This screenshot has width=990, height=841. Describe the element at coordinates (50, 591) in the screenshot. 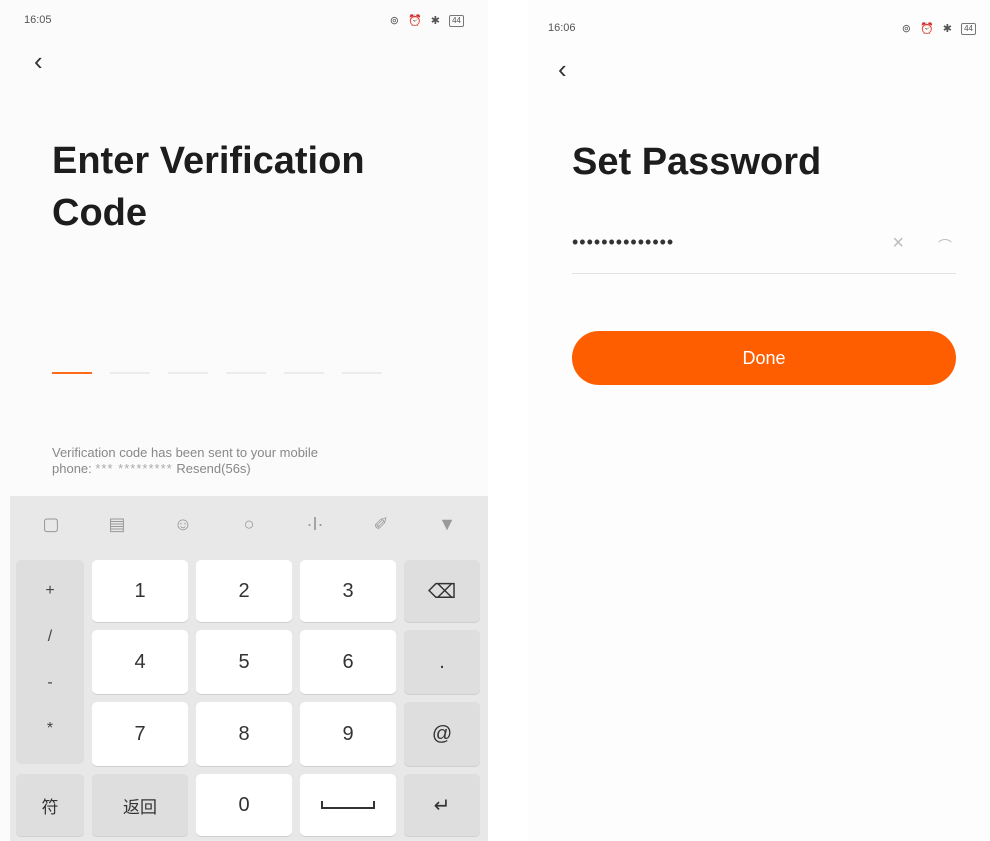

I see `key-plus: +` at that location.